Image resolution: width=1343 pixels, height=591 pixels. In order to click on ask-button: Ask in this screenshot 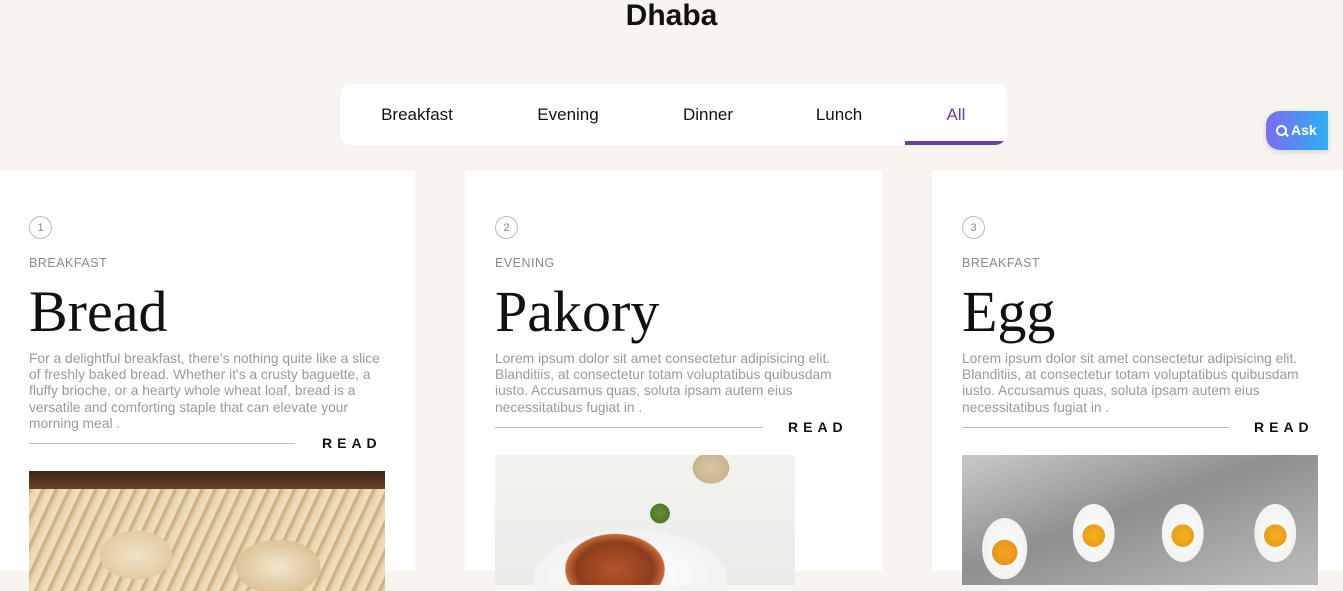, I will do `click(1297, 130)`.